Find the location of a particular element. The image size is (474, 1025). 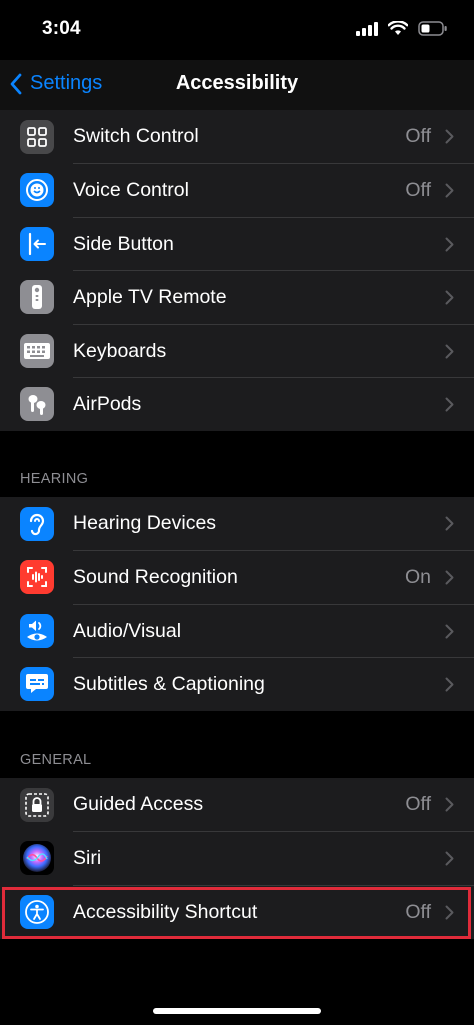

row-guided-access: Guided Access Off is located at coordinates (237, 805).